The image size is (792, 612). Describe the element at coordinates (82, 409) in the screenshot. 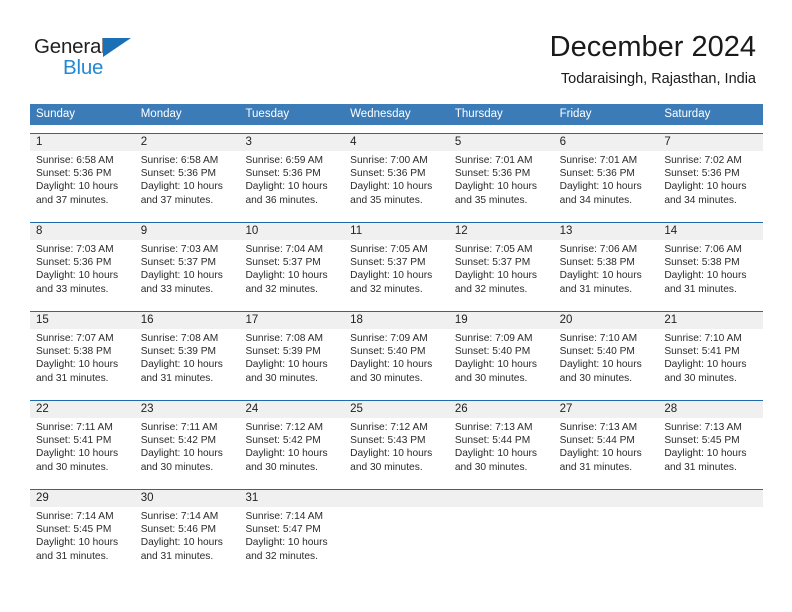

I see `day-number: 22` at that location.